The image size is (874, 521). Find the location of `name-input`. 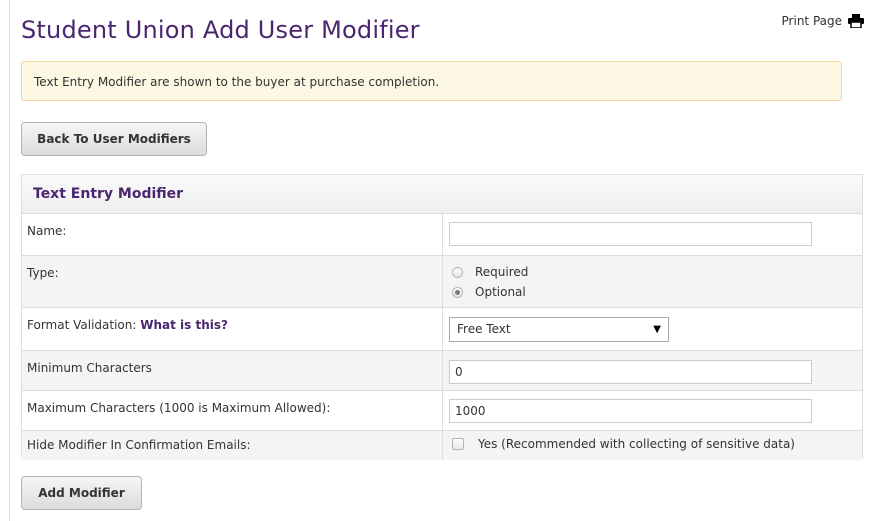

name-input is located at coordinates (630, 234).